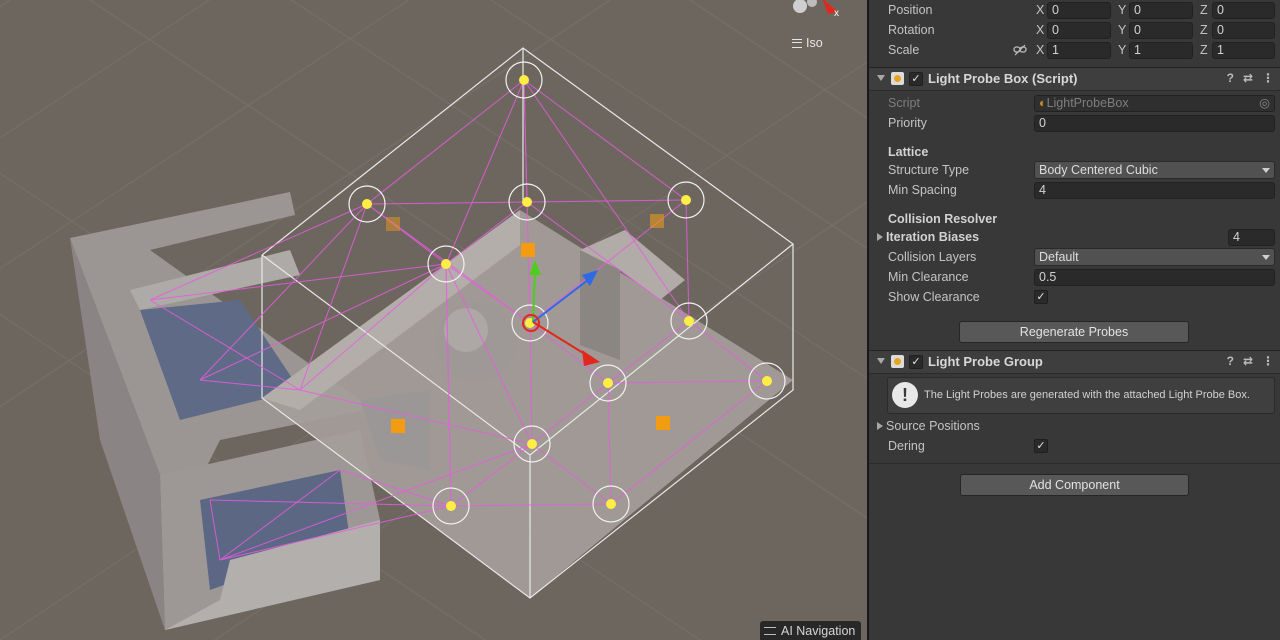 The width and height of the screenshot is (1280, 640). What do you see at coordinates (1264, 103) in the screenshot?
I see `object-picker-icon: ◎` at bounding box center [1264, 103].